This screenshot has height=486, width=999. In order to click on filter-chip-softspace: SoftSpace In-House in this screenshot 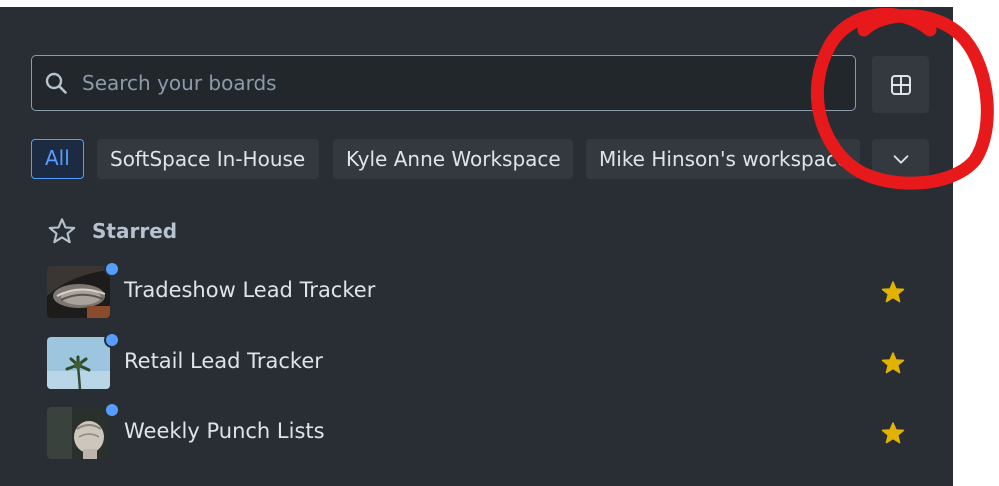, I will do `click(208, 159)`.